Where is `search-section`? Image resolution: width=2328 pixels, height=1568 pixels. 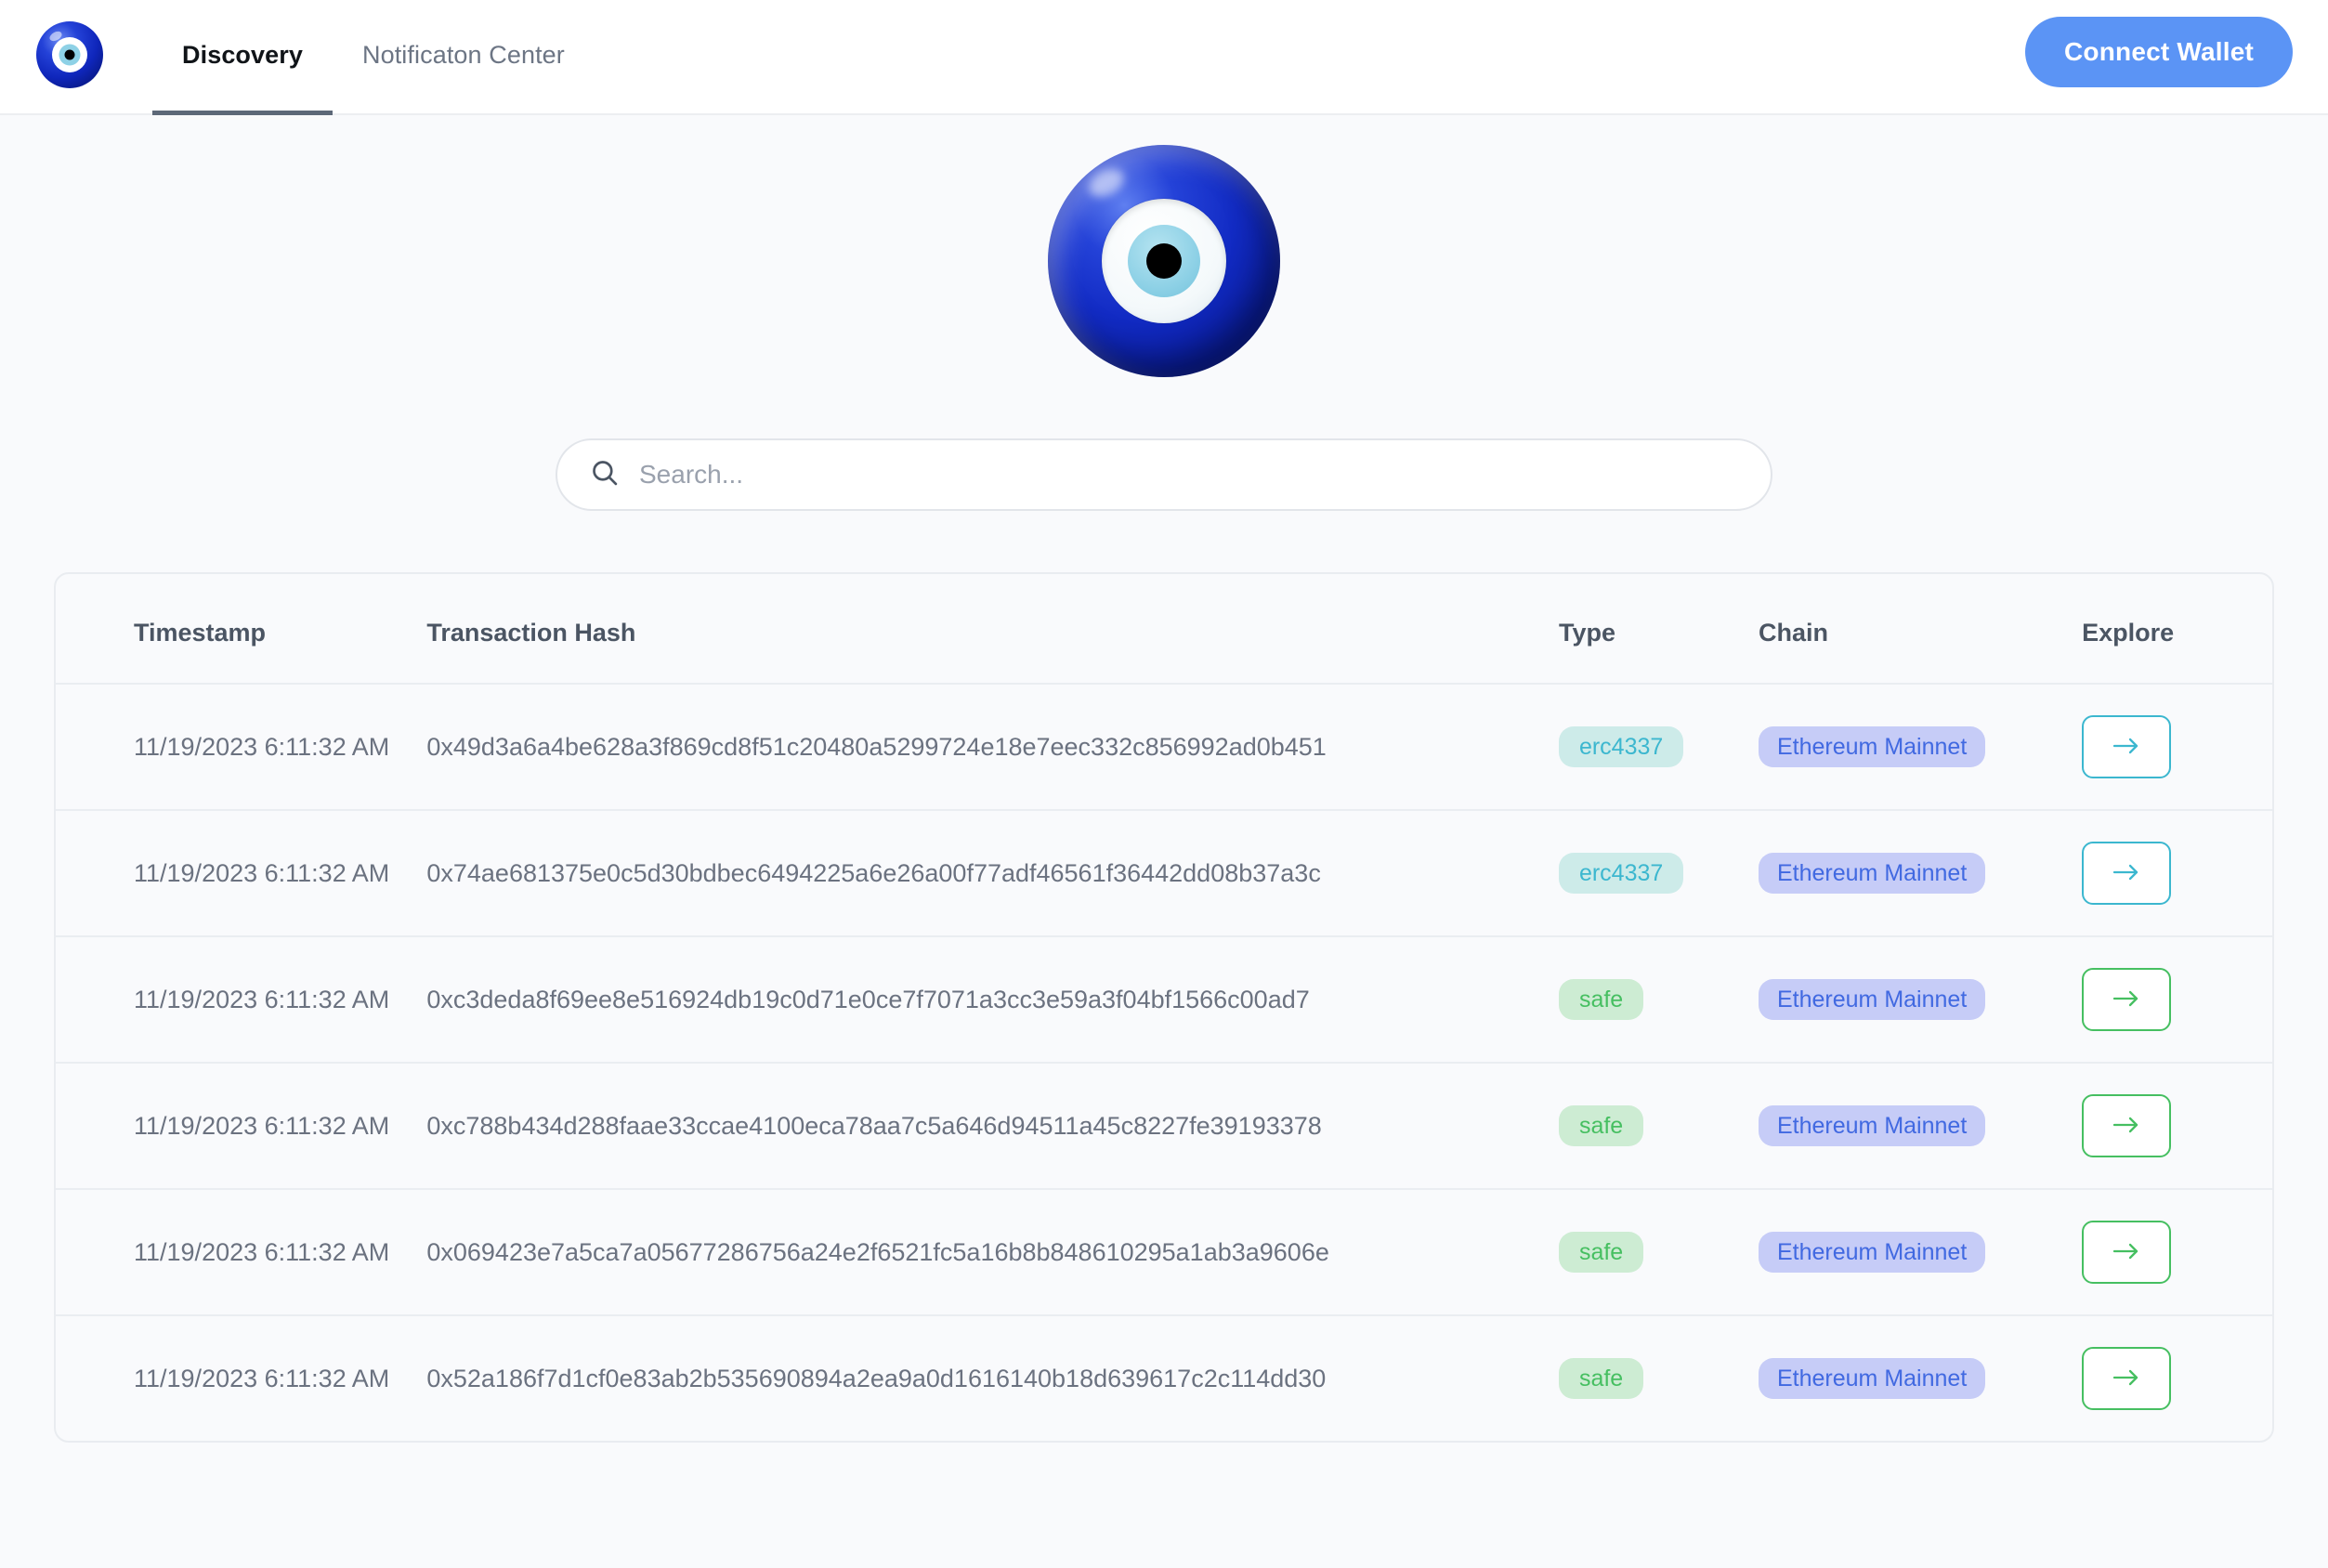 search-section is located at coordinates (1164, 474).